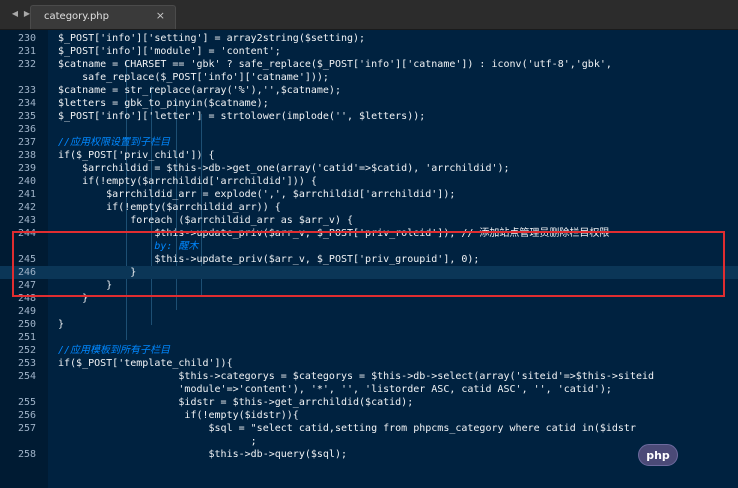 The height and width of the screenshot is (488, 738). I want to click on code-text: $letters = gbk_to_pinyin($catname);, so click(163, 103).